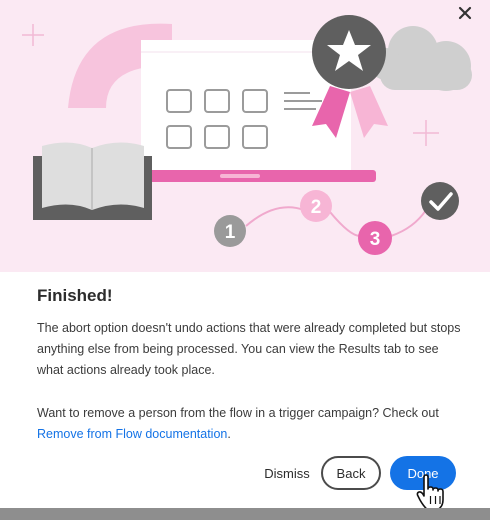 The height and width of the screenshot is (520, 490). I want to click on close-icon, so click(465, 13).